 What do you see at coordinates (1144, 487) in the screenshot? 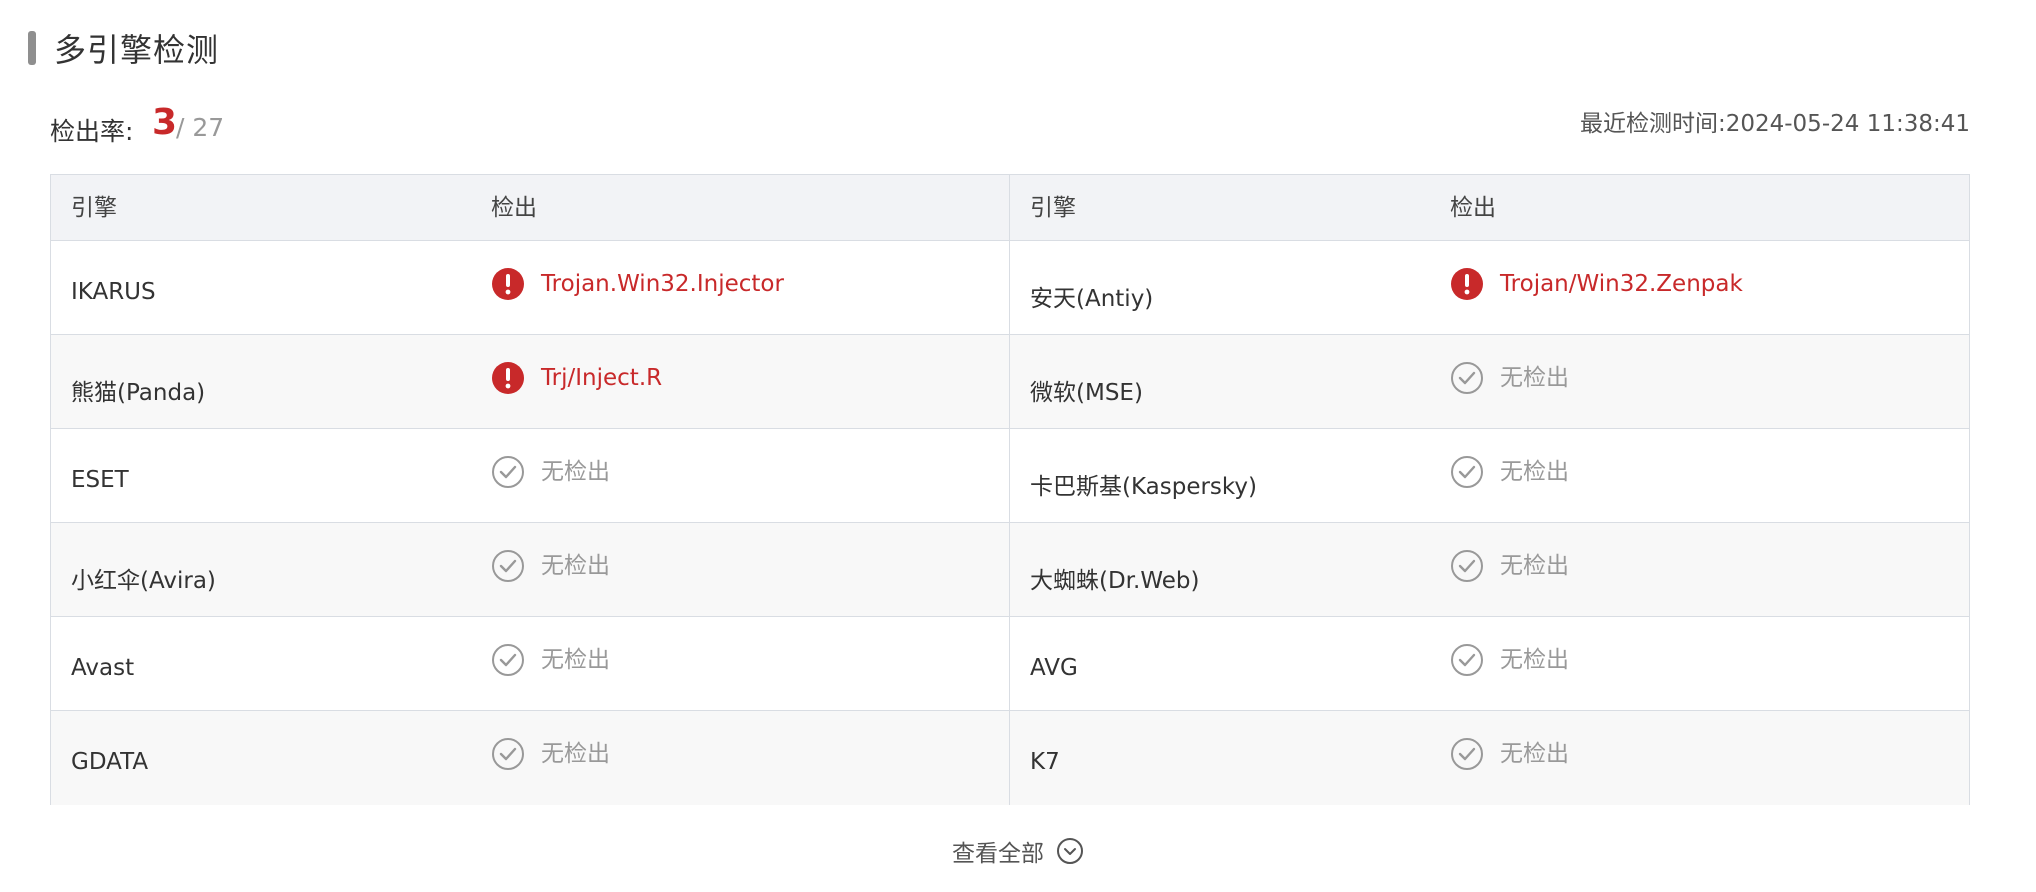
I see `engine-name: 卡巴斯基(Kaspersky)` at bounding box center [1144, 487].